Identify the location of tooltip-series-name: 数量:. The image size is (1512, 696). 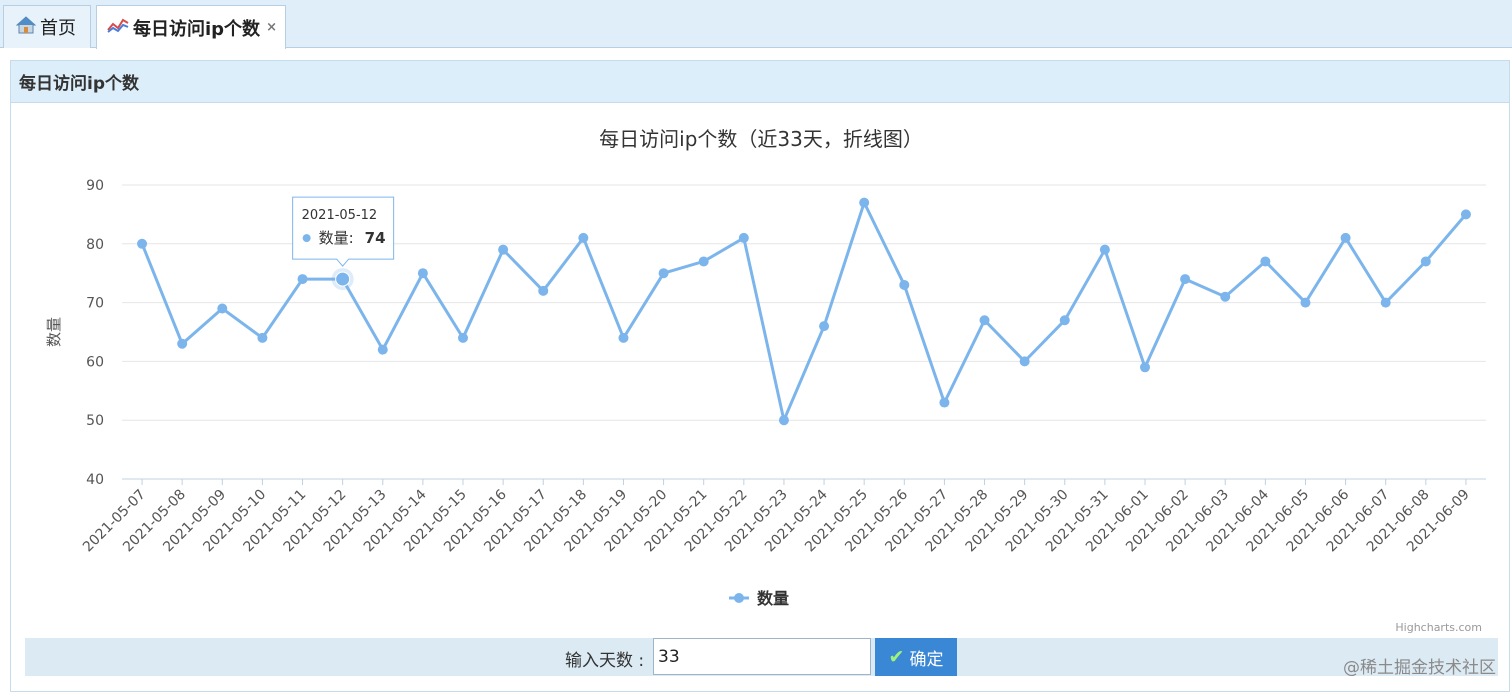
(336, 238).